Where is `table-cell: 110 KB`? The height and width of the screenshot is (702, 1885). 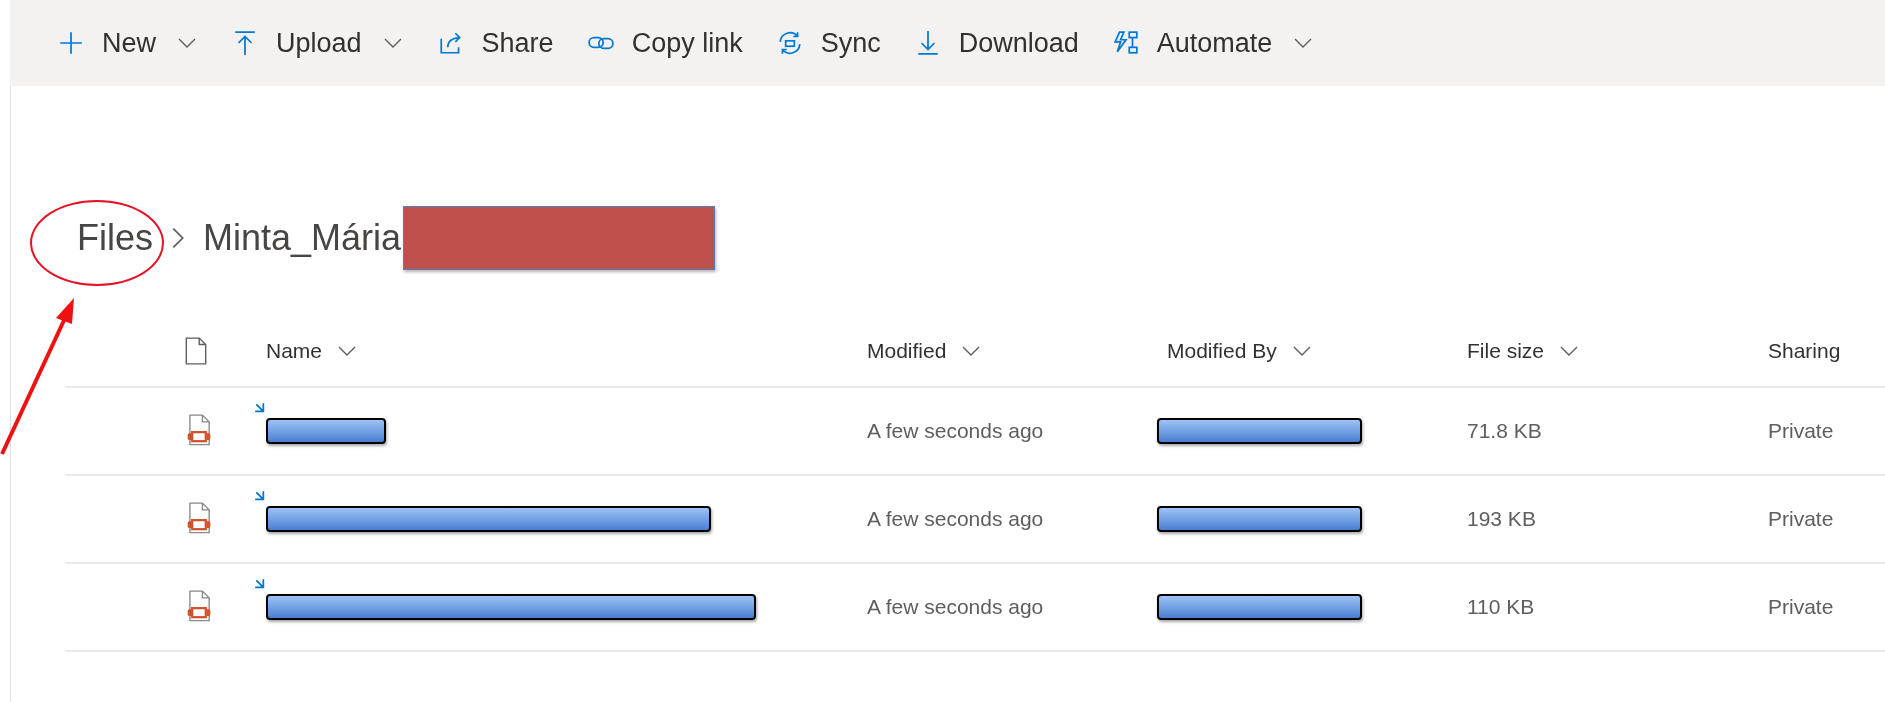 table-cell: 110 KB is located at coordinates (1501, 607).